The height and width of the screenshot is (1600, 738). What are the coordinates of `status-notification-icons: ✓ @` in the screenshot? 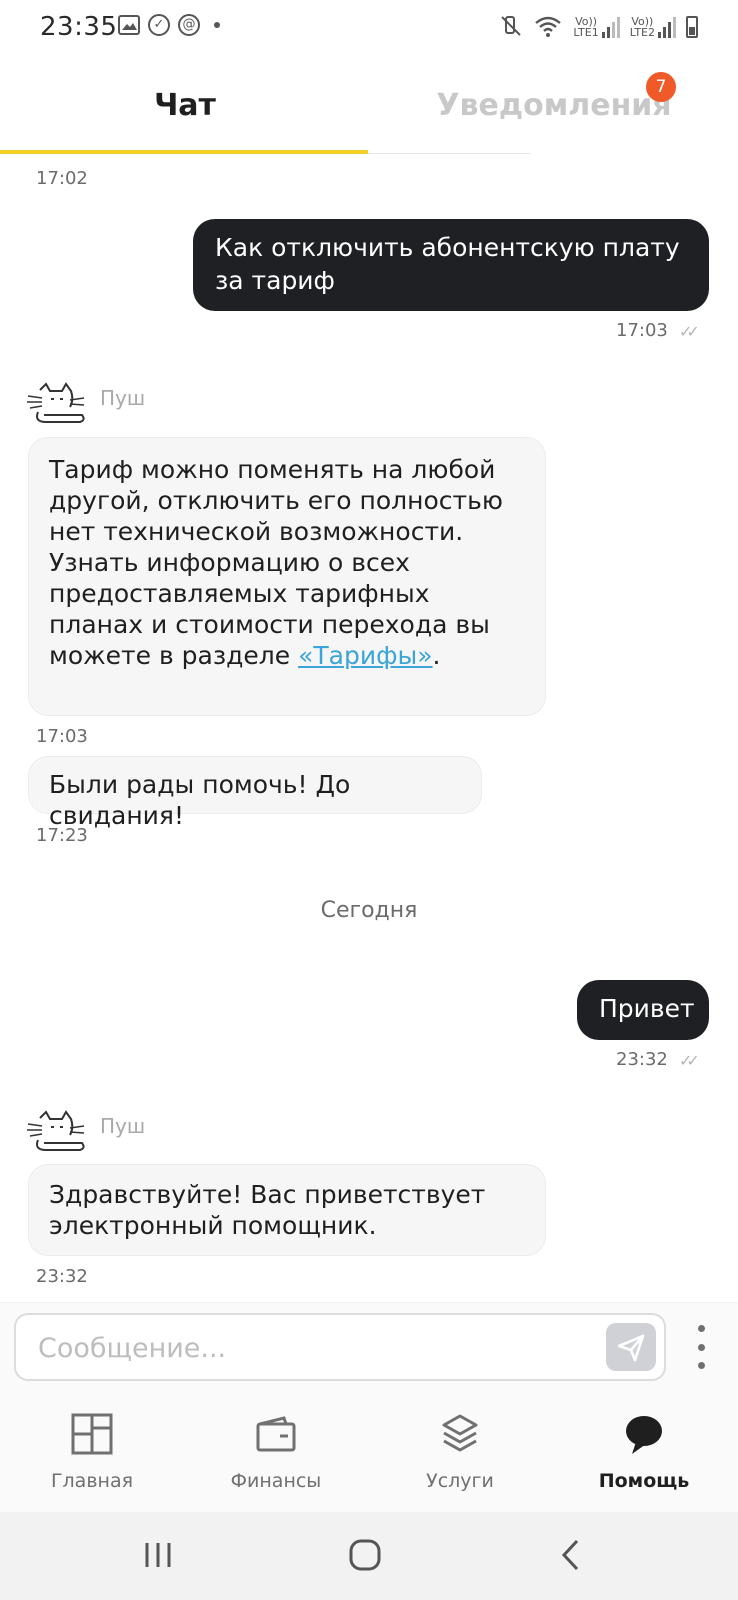 It's located at (169, 25).